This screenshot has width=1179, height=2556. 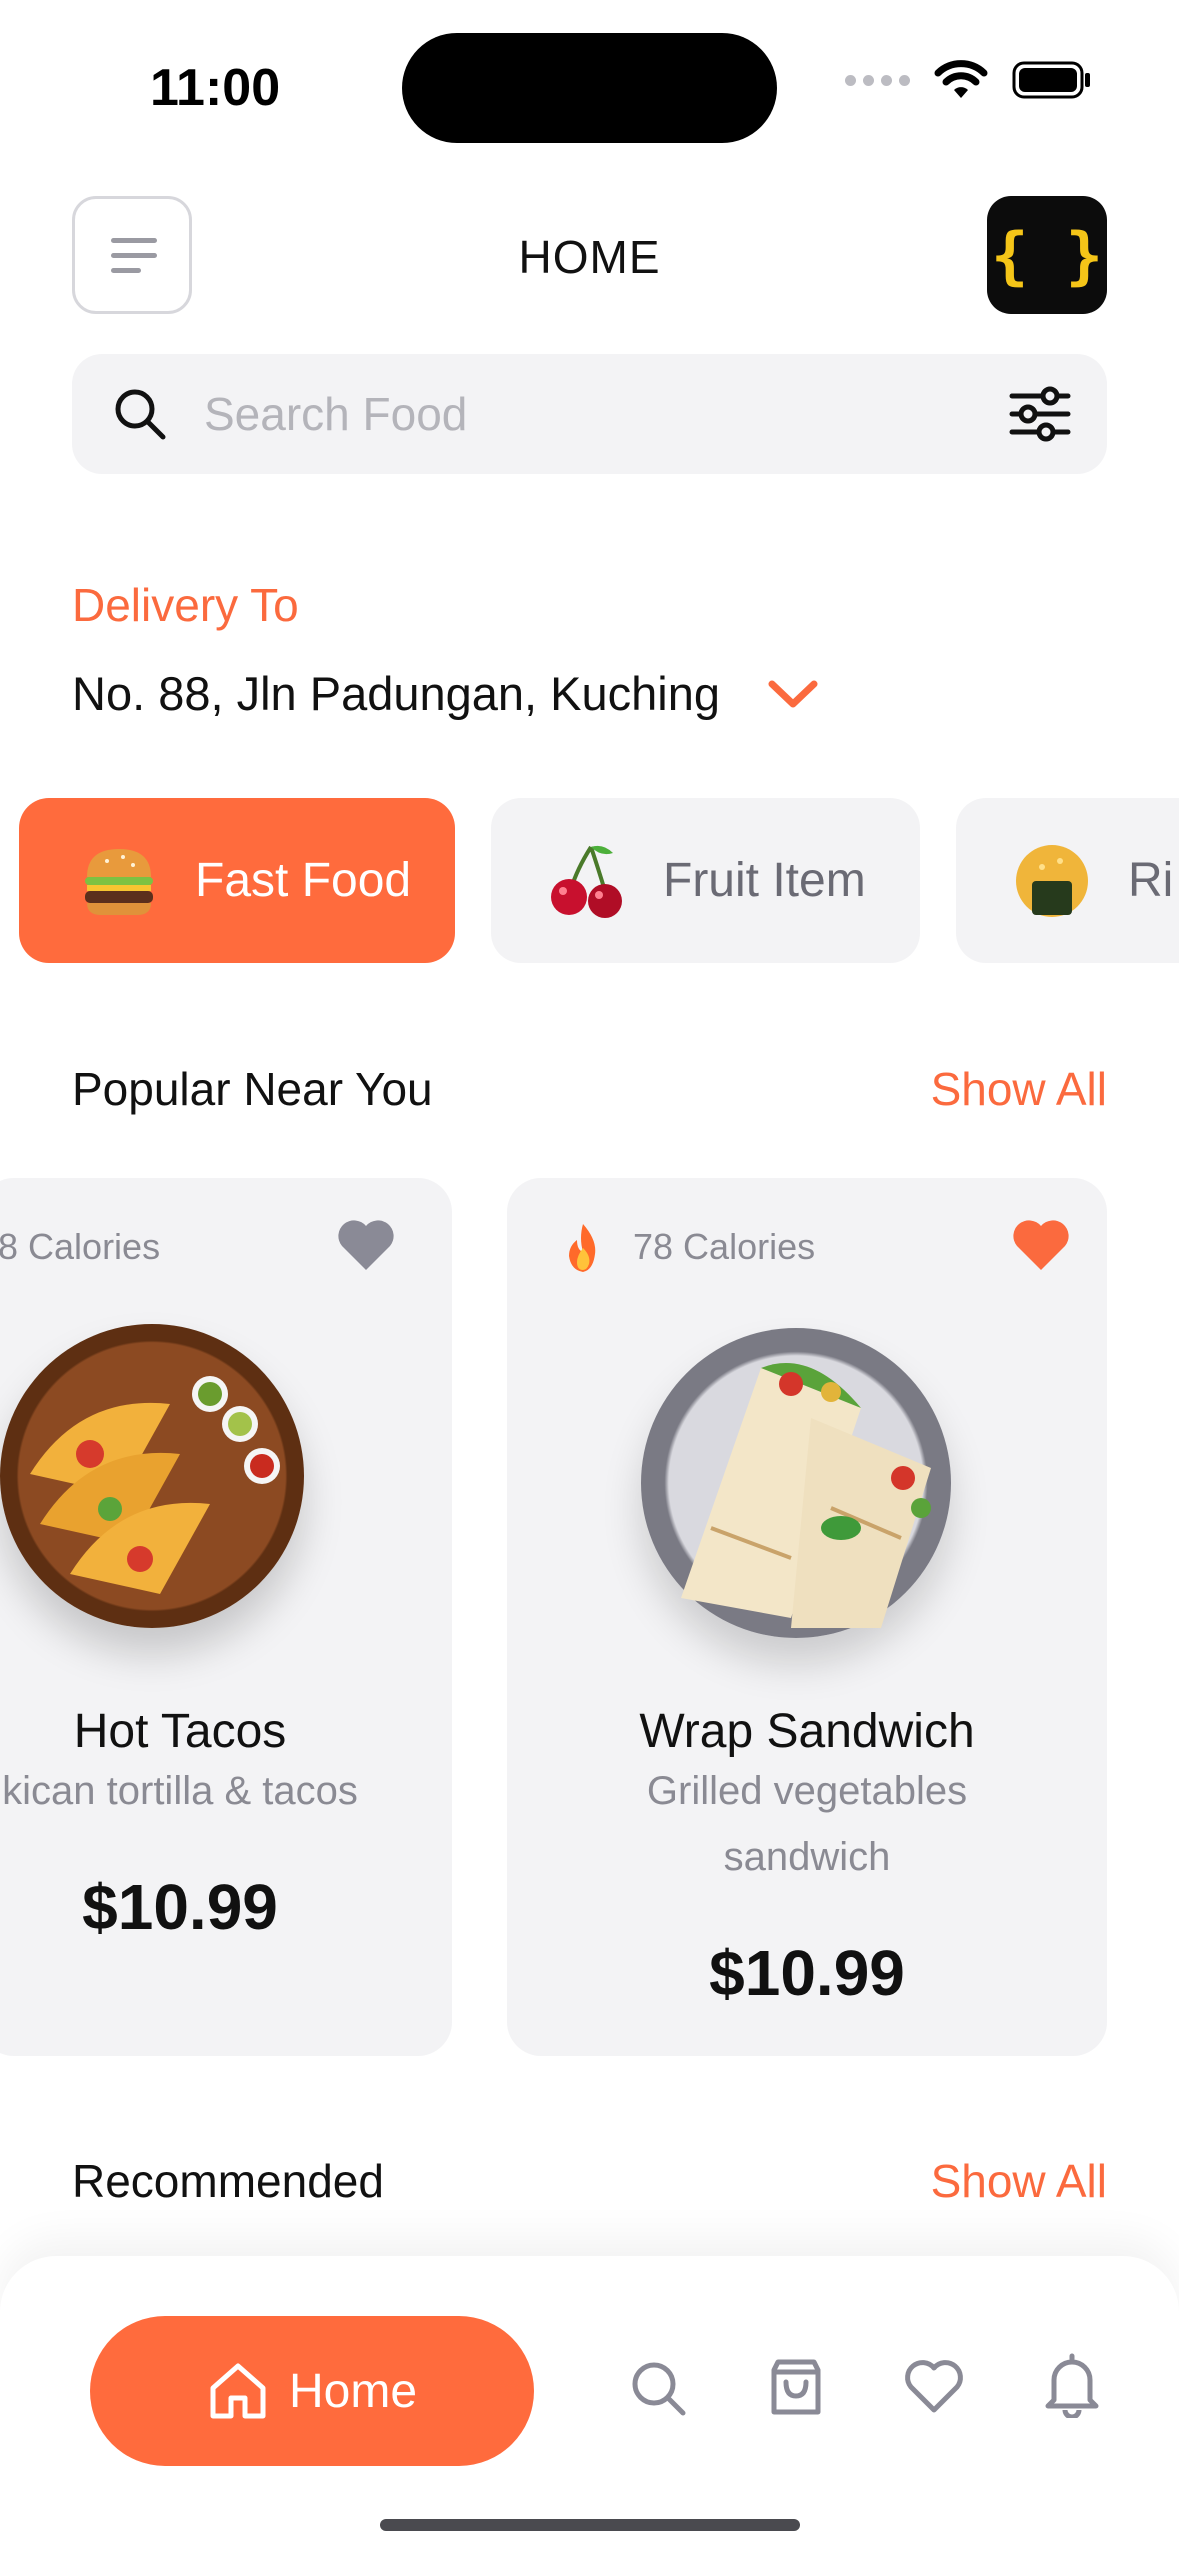 I want to click on bell-icon, so click(x=1072, y=2385).